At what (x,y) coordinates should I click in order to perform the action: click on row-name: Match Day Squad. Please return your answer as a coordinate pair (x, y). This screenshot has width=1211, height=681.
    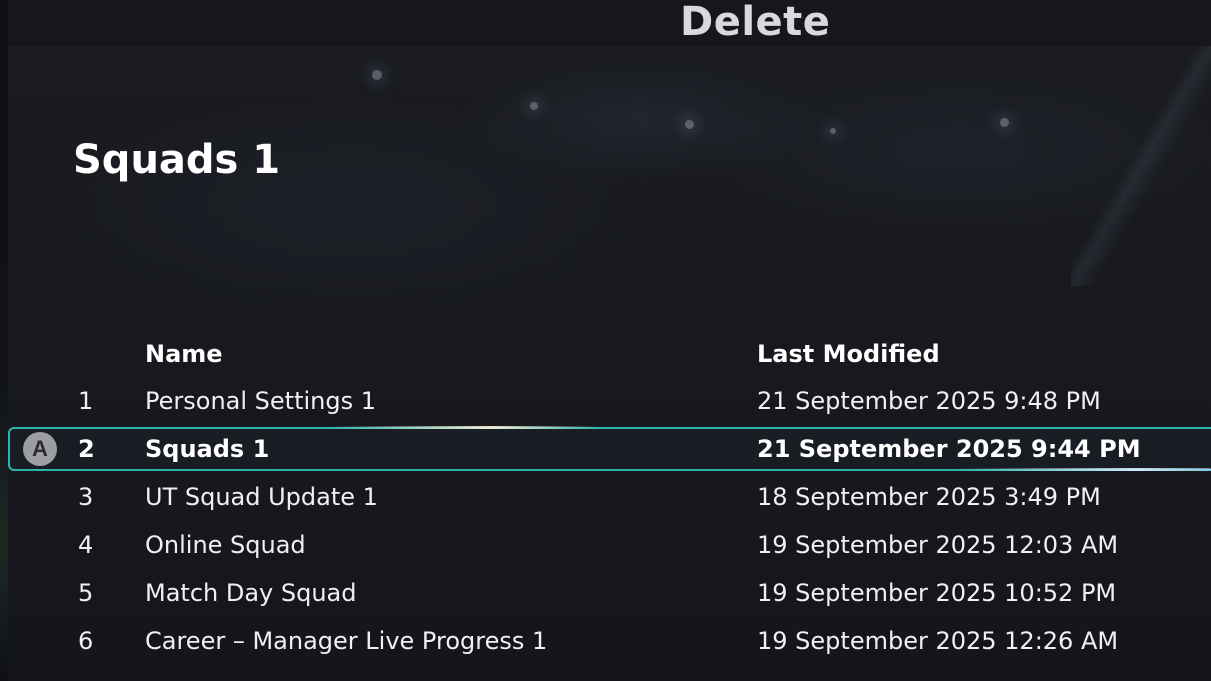
    Looking at the image, I should click on (251, 593).